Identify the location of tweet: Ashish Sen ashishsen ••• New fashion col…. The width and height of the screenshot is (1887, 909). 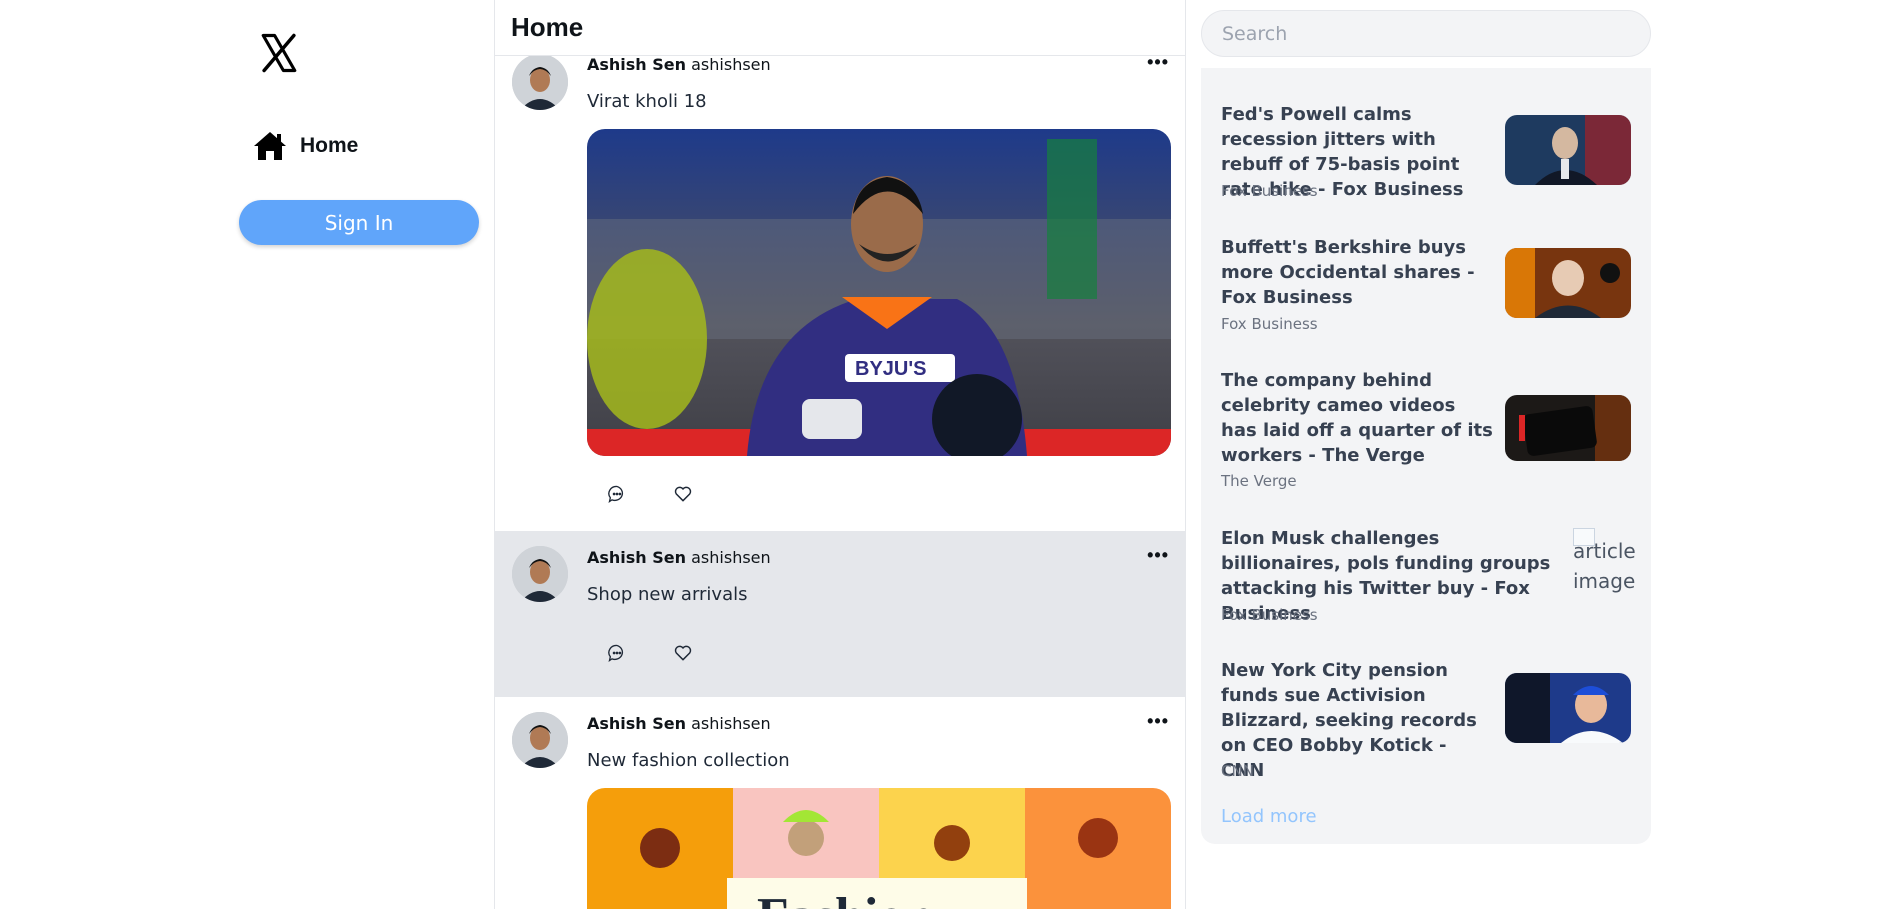
(840, 803).